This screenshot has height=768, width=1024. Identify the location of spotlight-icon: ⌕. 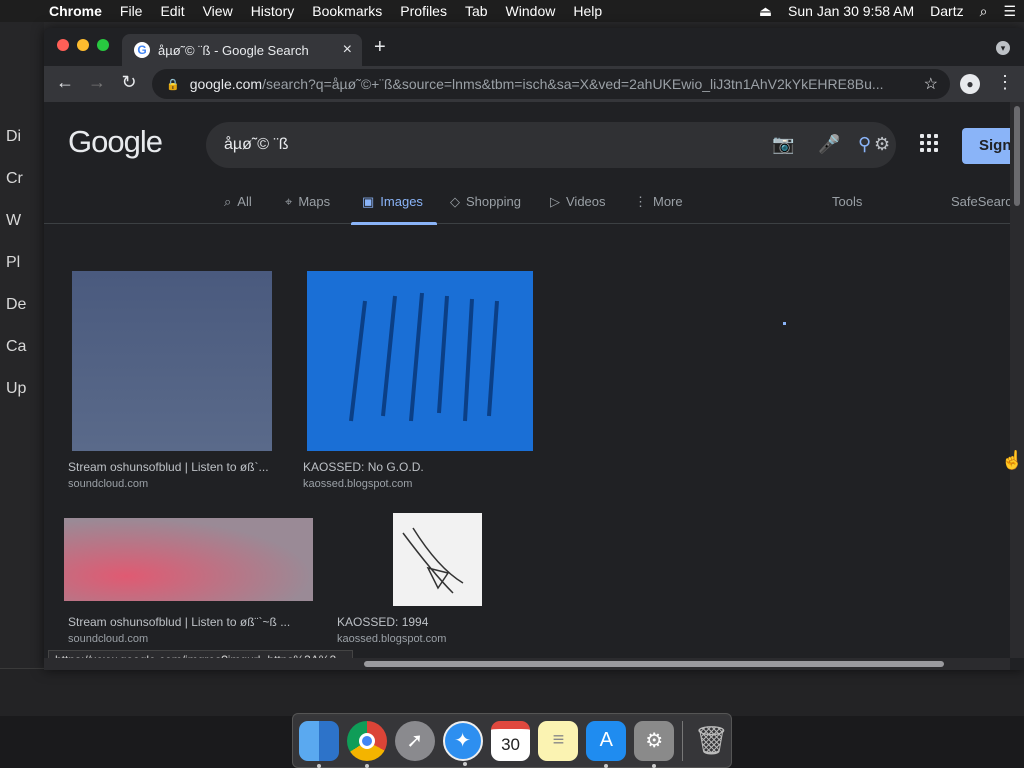
(984, 11).